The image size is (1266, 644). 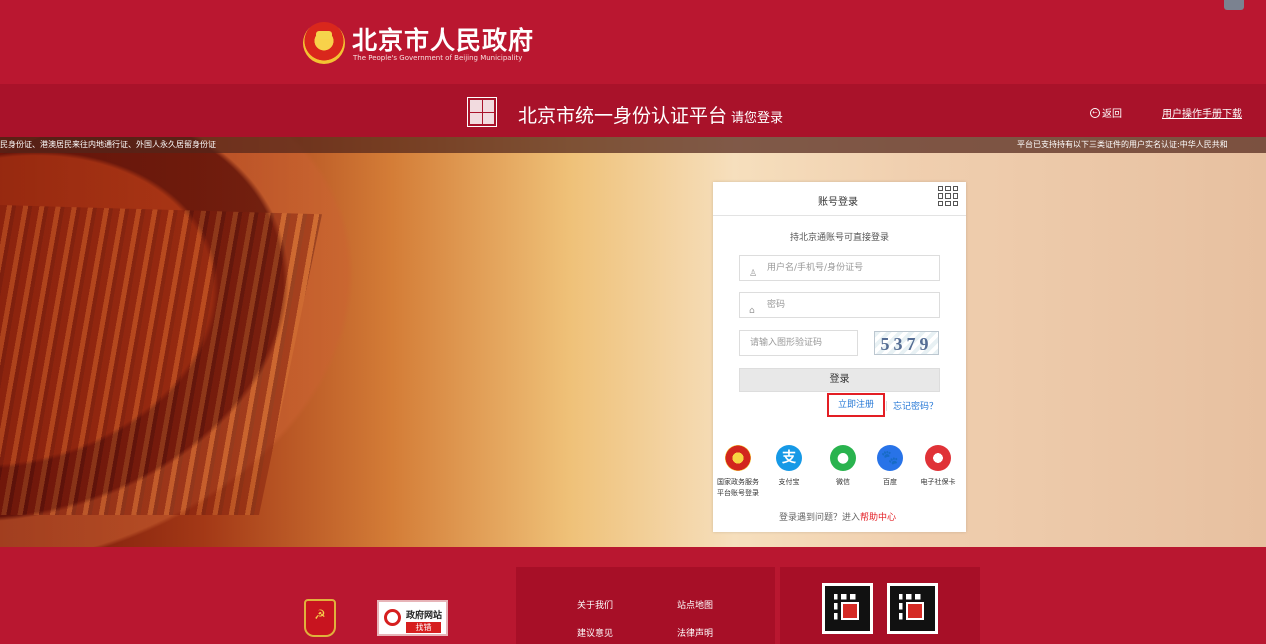 What do you see at coordinates (856, 405) in the screenshot?
I see `register-now-link: 立即注册` at bounding box center [856, 405].